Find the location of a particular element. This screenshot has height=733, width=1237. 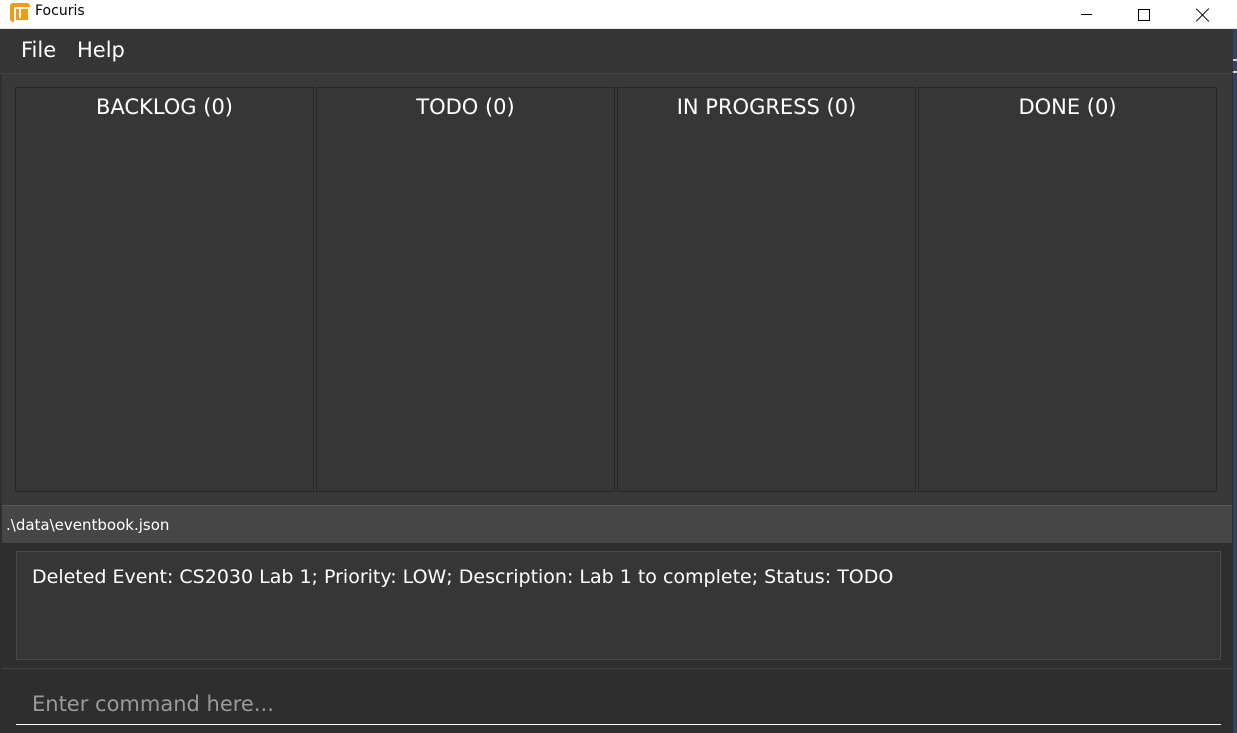

window-title: Focuris is located at coordinates (60, 11).